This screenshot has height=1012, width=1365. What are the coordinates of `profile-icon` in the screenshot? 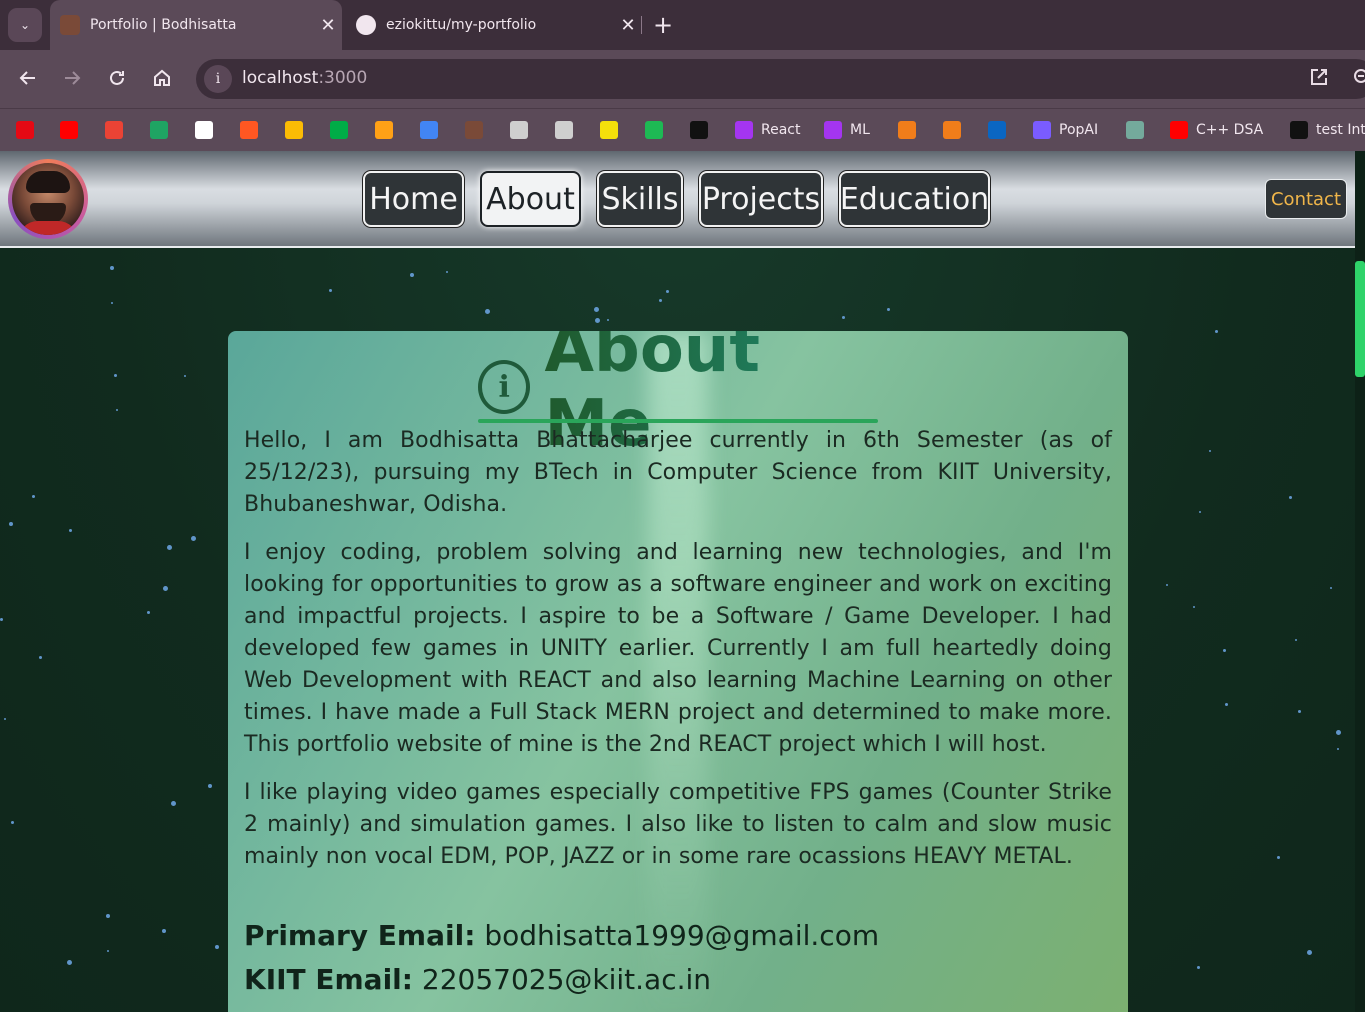 It's located at (474, 130).